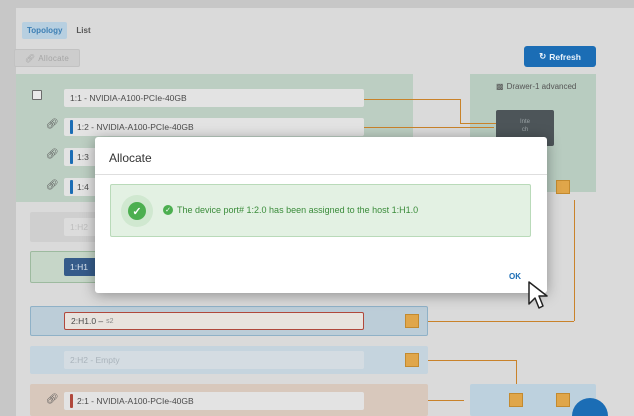 The width and height of the screenshot is (634, 416). I want to click on refresh-button-label: Refresh, so click(565, 56).